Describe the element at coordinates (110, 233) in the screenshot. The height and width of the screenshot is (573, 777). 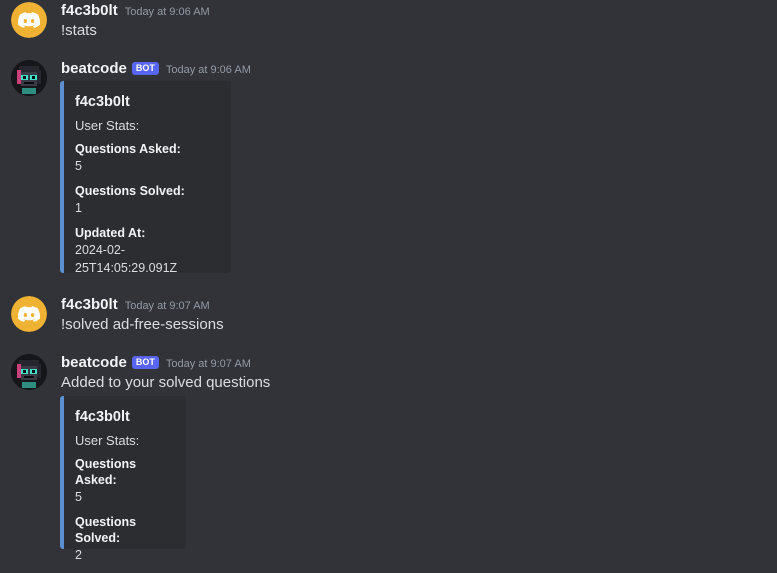
I see `field-name: Updated At:` at that location.